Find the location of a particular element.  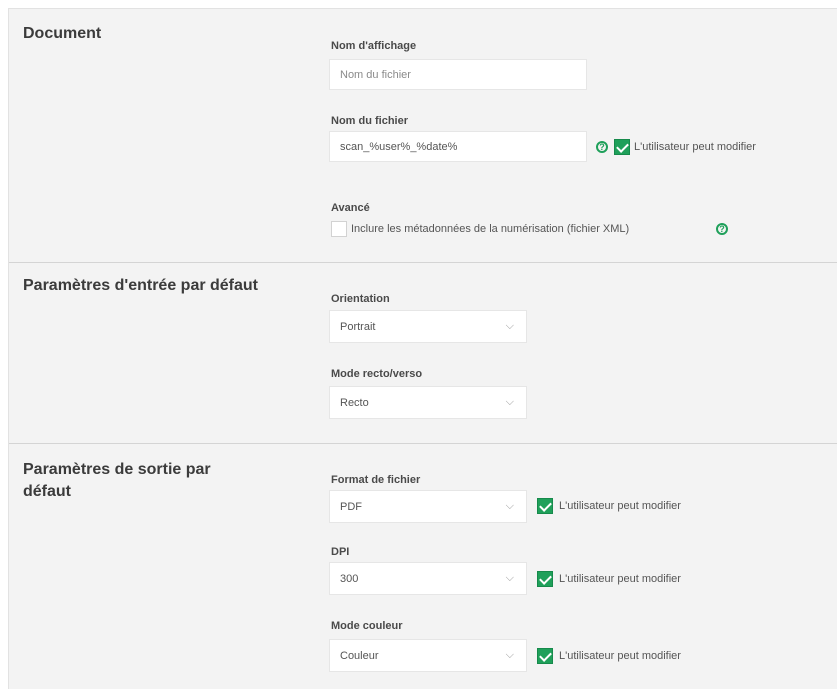

duplex-value: Recto is located at coordinates (354, 403).